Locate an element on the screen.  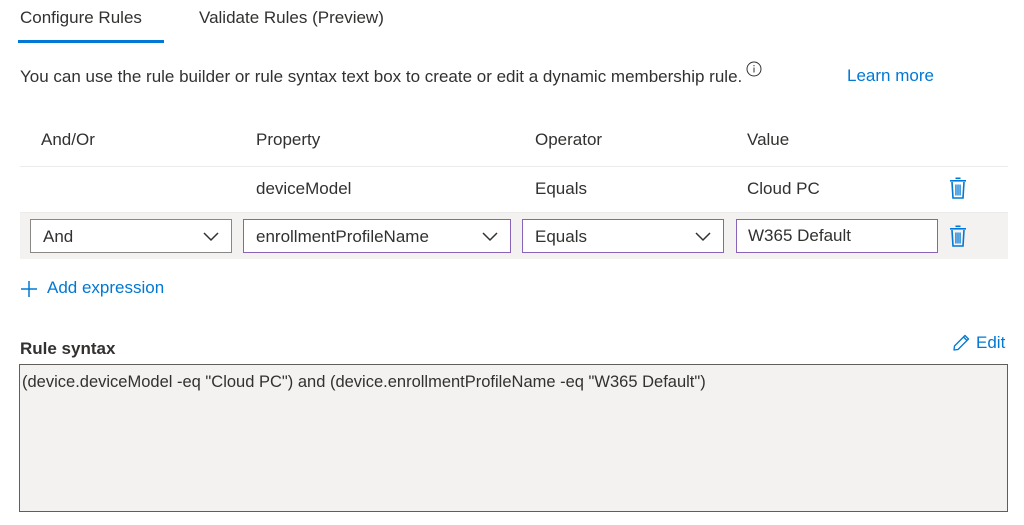
active-tab-indicator is located at coordinates (91, 41).